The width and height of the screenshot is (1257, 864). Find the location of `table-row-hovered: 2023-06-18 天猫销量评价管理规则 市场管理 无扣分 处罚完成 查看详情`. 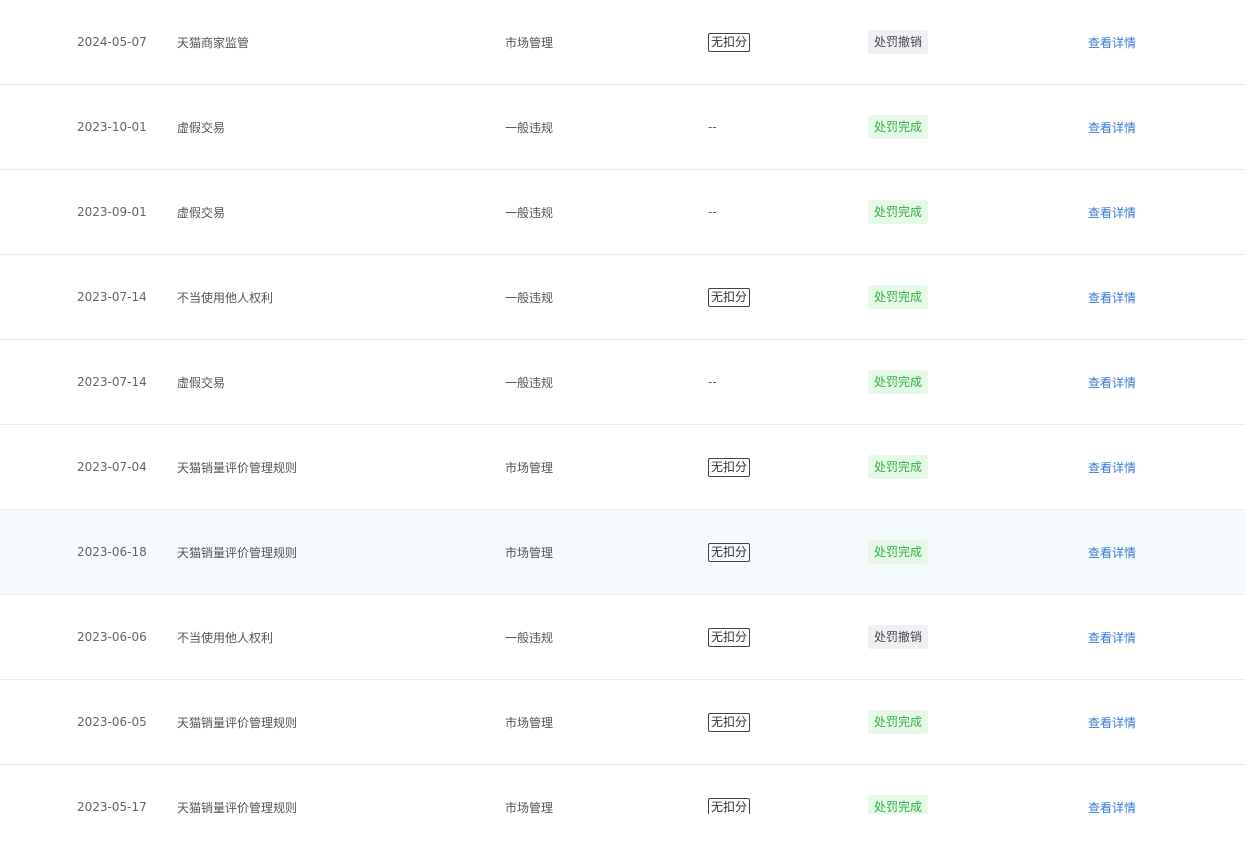

table-row-hovered: 2023-06-18 天猫销量评价管理规则 市场管理 无扣分 处罚完成 查看详情 is located at coordinates (622, 552).